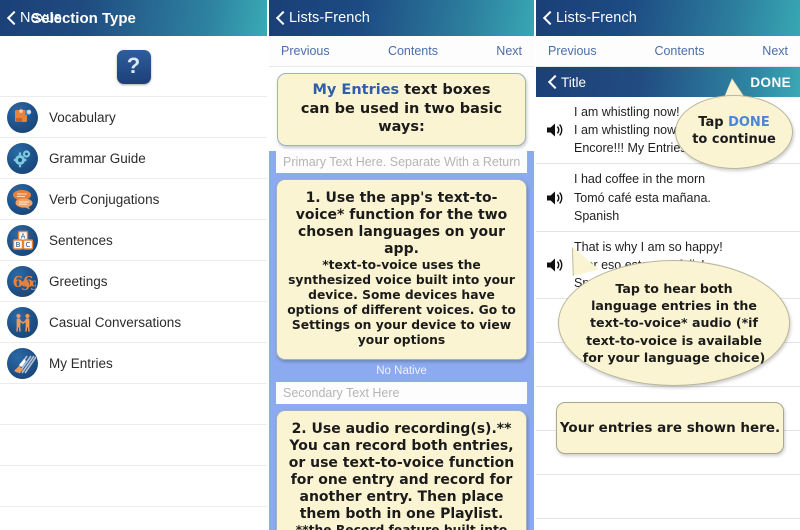 This screenshot has width=800, height=530. I want to click on entry-line-3: Spanish, so click(597, 215).